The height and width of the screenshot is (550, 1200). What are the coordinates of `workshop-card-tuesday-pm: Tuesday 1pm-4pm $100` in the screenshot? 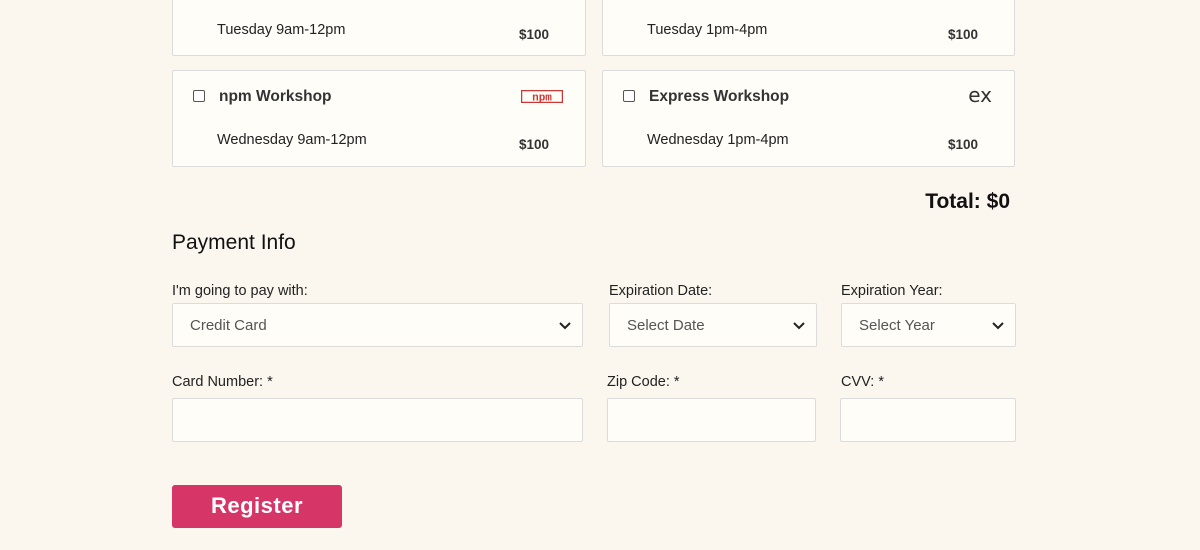 It's located at (808, 28).